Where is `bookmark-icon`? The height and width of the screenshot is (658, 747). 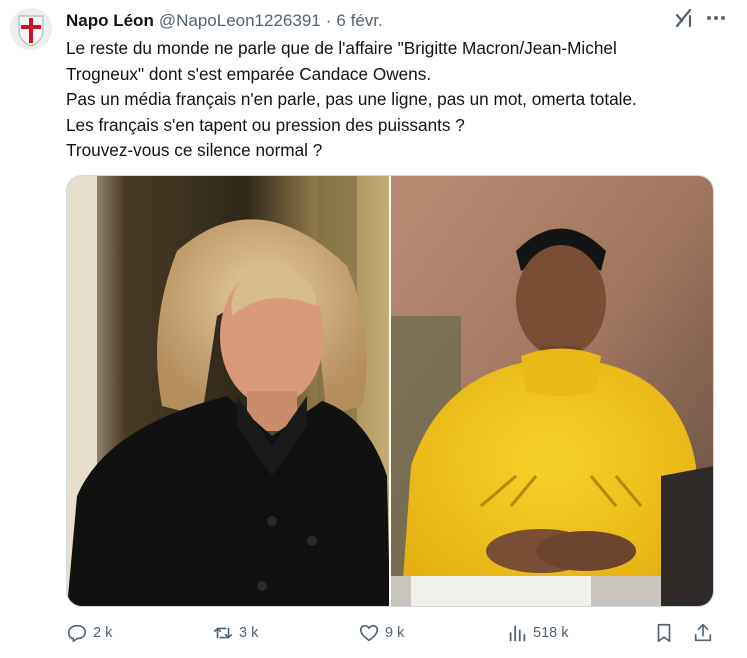
bookmark-icon is located at coordinates (664, 633).